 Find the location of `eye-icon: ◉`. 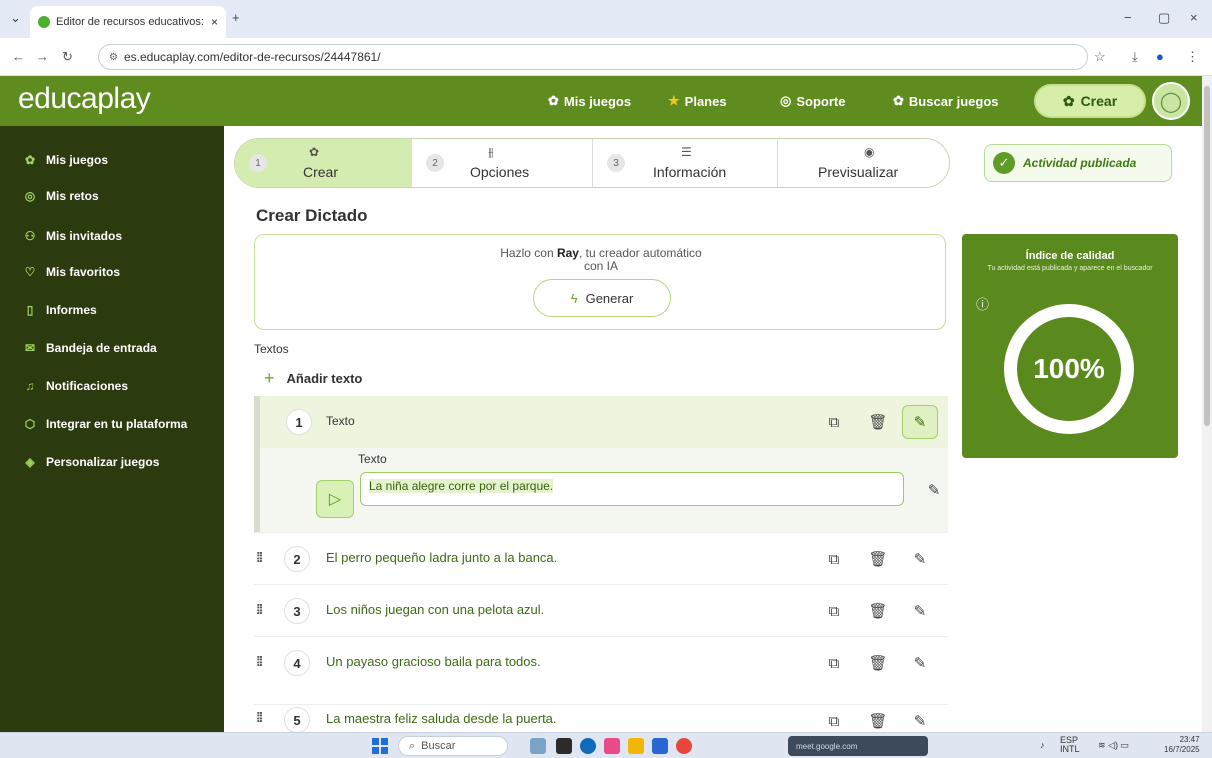

eye-icon: ◉ is located at coordinates (869, 152).